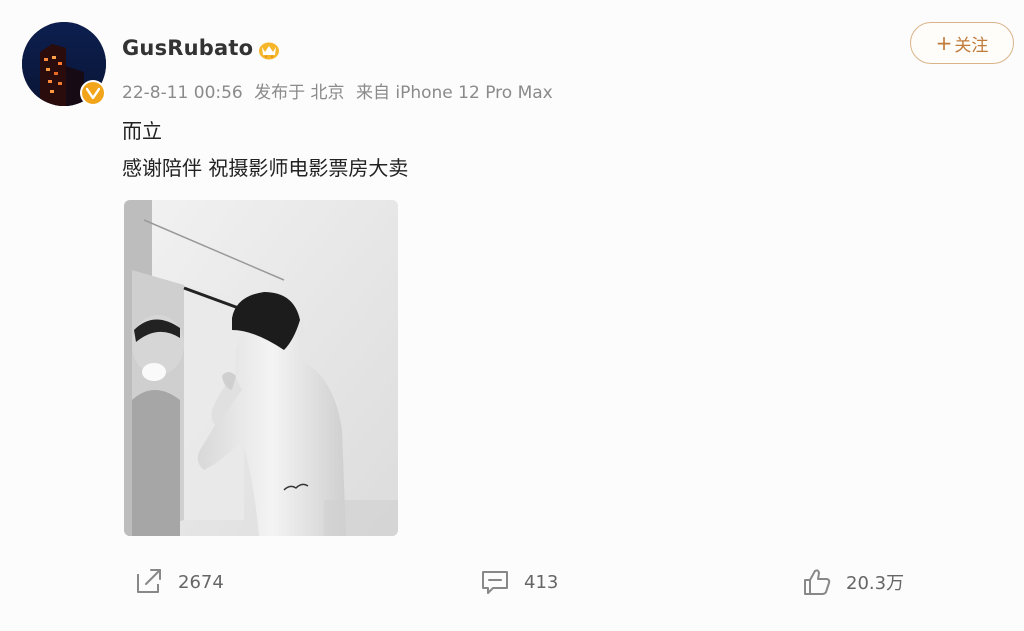 This screenshot has width=1024, height=631. What do you see at coordinates (817, 582) in the screenshot?
I see `like-icon` at bounding box center [817, 582].